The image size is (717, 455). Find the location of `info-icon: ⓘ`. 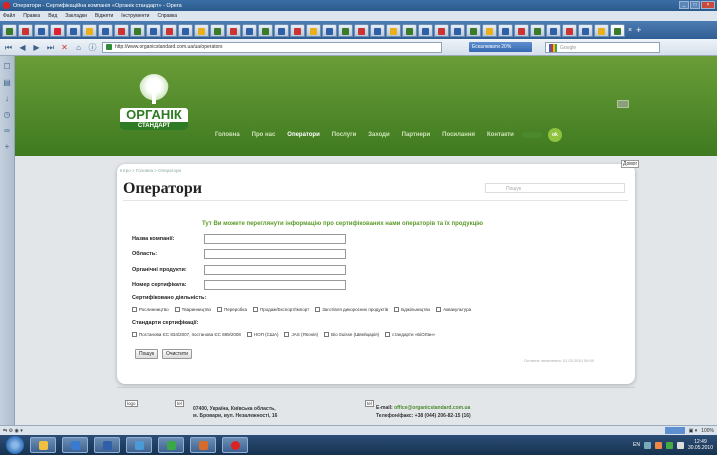

info-icon: ⓘ is located at coordinates (92, 47).